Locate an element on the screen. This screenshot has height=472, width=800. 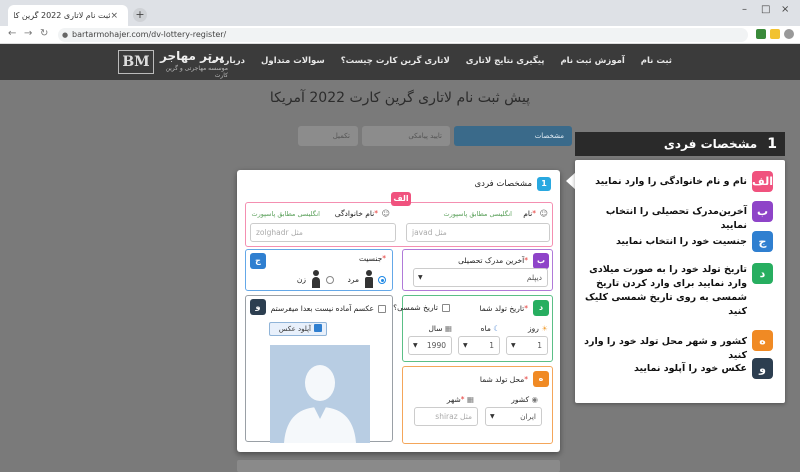
url-text: bartarmohajer.com/dv-lottery-register/ is located at coordinates (149, 34).